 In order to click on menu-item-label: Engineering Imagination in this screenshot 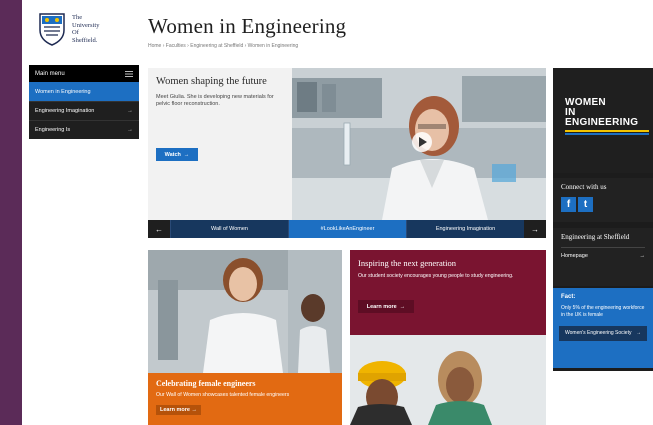, I will do `click(65, 111)`.